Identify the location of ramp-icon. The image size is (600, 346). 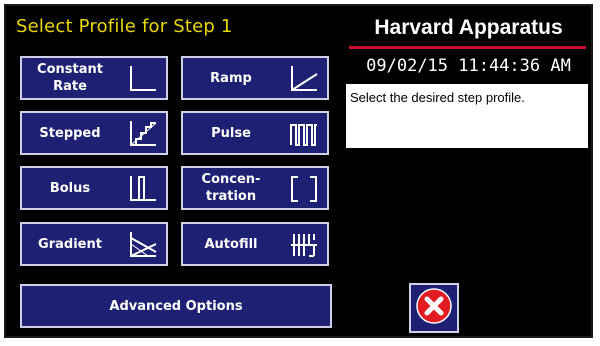
(304, 79).